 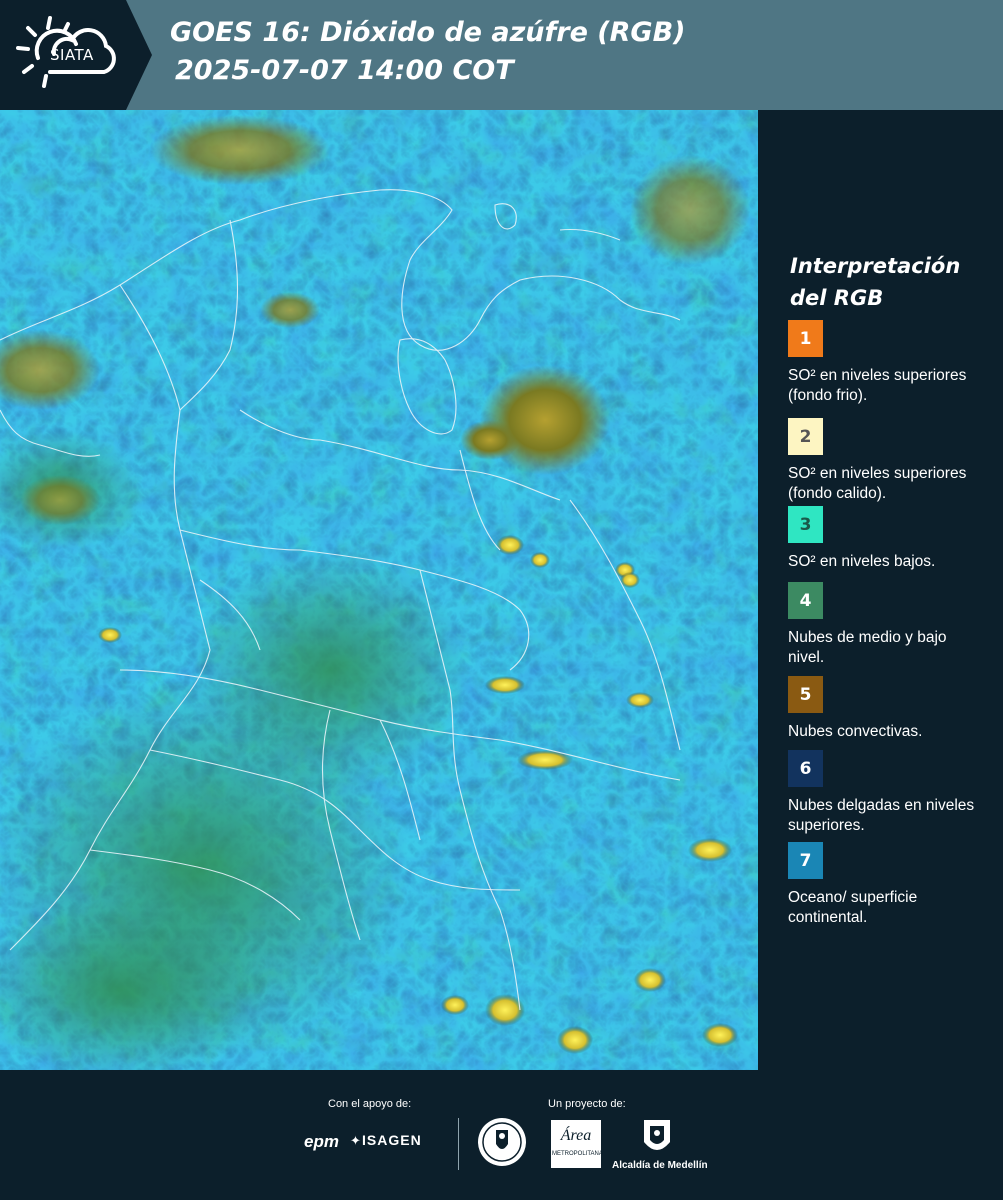 I want to click on medellin-seal-icon, so click(x=502, y=1142).